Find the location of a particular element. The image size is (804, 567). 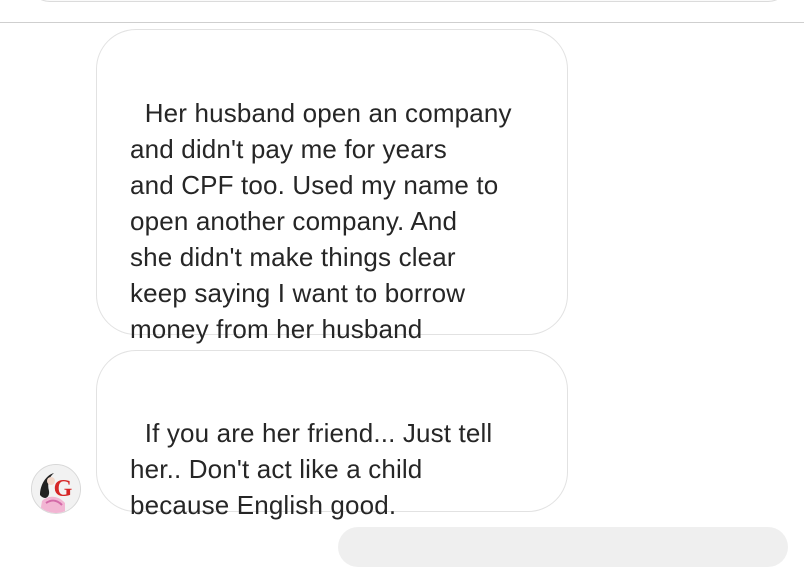

outgoing-message-bubble-edge is located at coordinates (563, 547).